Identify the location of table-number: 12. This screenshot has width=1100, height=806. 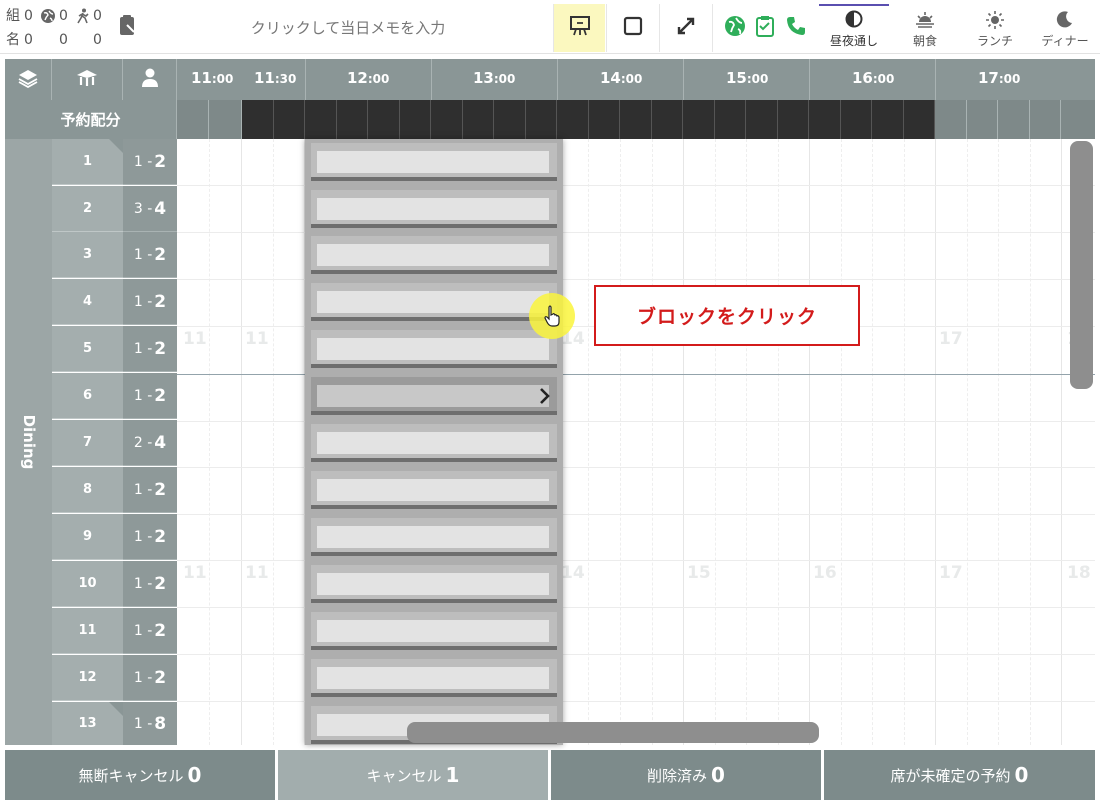
(87, 678).